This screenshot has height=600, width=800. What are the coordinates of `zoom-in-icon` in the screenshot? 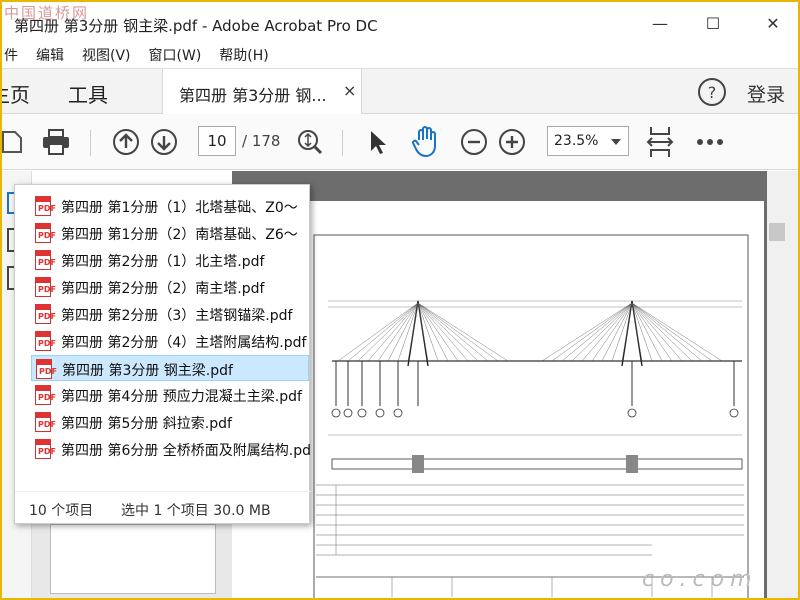 It's located at (512, 142).